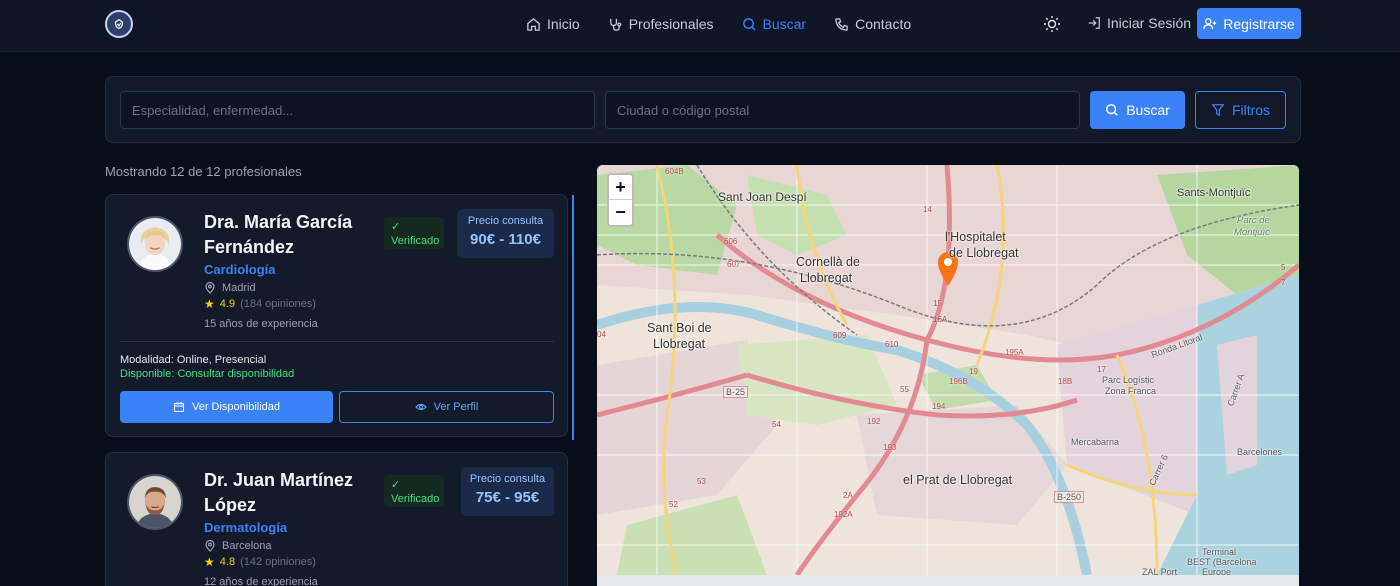 Image resolution: width=1400 pixels, height=586 pixels. Describe the element at coordinates (505, 233) in the screenshot. I see `price-box: Precio consulta 90€ - 110€` at that location.